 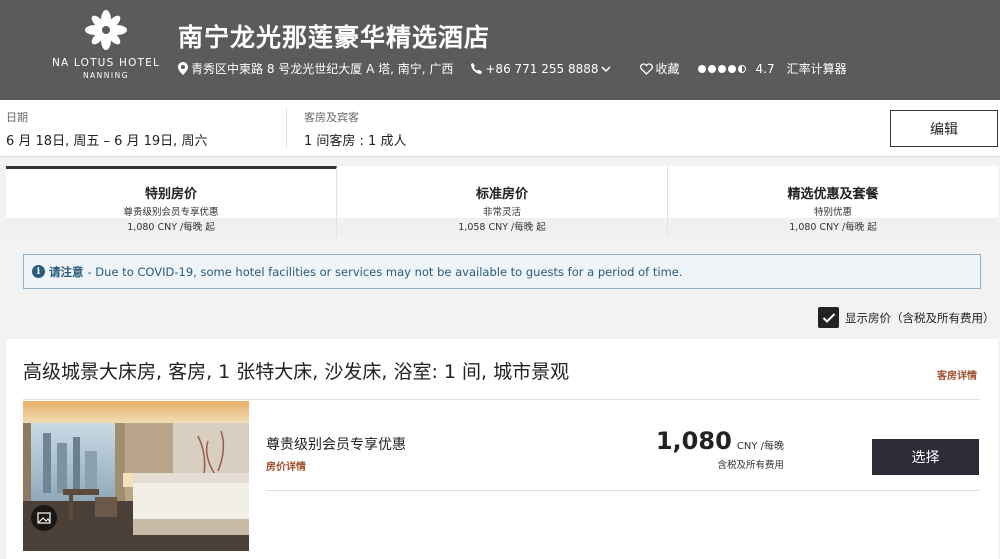 What do you see at coordinates (501, 399) in the screenshot?
I see `room-divider` at bounding box center [501, 399].